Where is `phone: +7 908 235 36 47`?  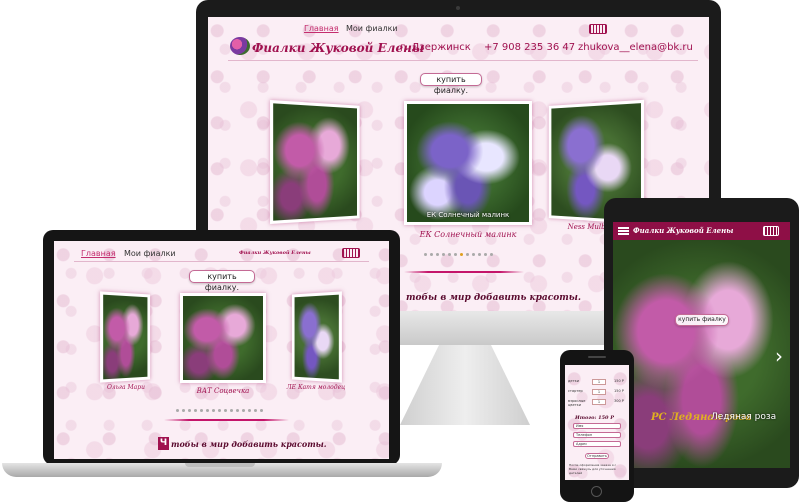
phone: +7 908 235 36 47 is located at coordinates (529, 47).